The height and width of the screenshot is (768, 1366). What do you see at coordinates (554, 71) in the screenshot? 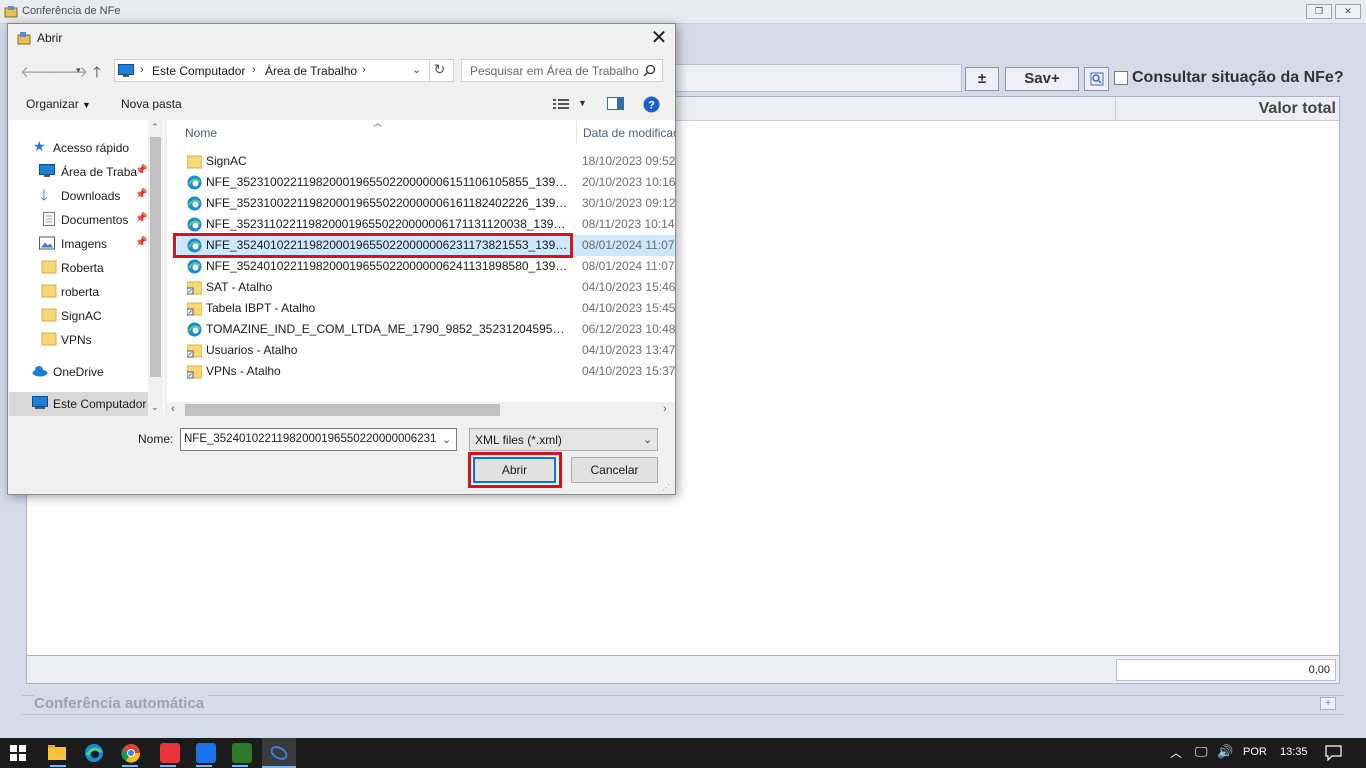
I see `search-input-placeholder: Pesquisar em Área de Trabalho` at bounding box center [554, 71].